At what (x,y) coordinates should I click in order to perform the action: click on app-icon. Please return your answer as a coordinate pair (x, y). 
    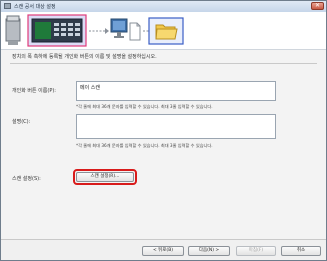
    Looking at the image, I should click on (7, 6).